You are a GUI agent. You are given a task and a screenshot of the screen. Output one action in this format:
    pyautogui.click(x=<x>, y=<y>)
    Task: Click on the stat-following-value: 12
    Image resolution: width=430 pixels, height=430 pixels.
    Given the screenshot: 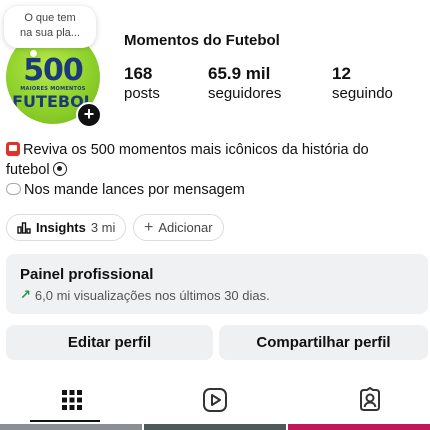 What is the action you would take?
    pyautogui.click(x=341, y=73)
    